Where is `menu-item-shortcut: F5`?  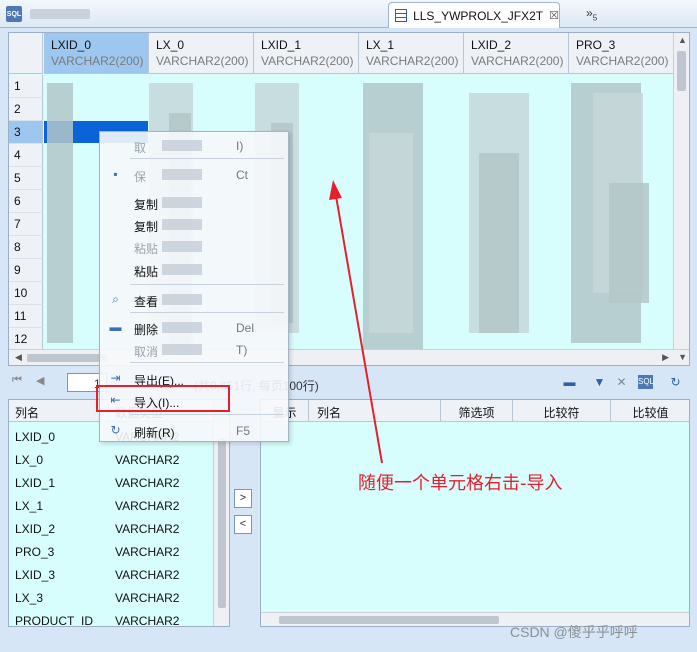
menu-item-shortcut: F5 is located at coordinates (243, 431).